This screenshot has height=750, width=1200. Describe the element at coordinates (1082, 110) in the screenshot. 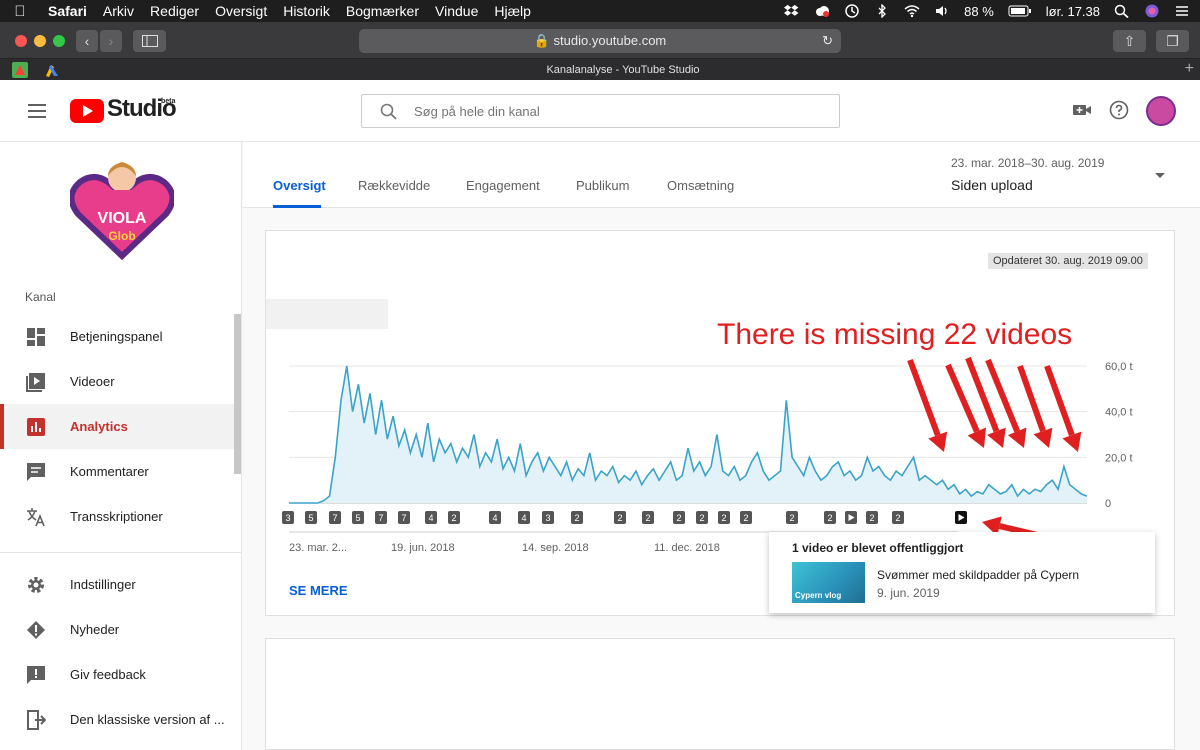

I see `create-video-icon` at that location.